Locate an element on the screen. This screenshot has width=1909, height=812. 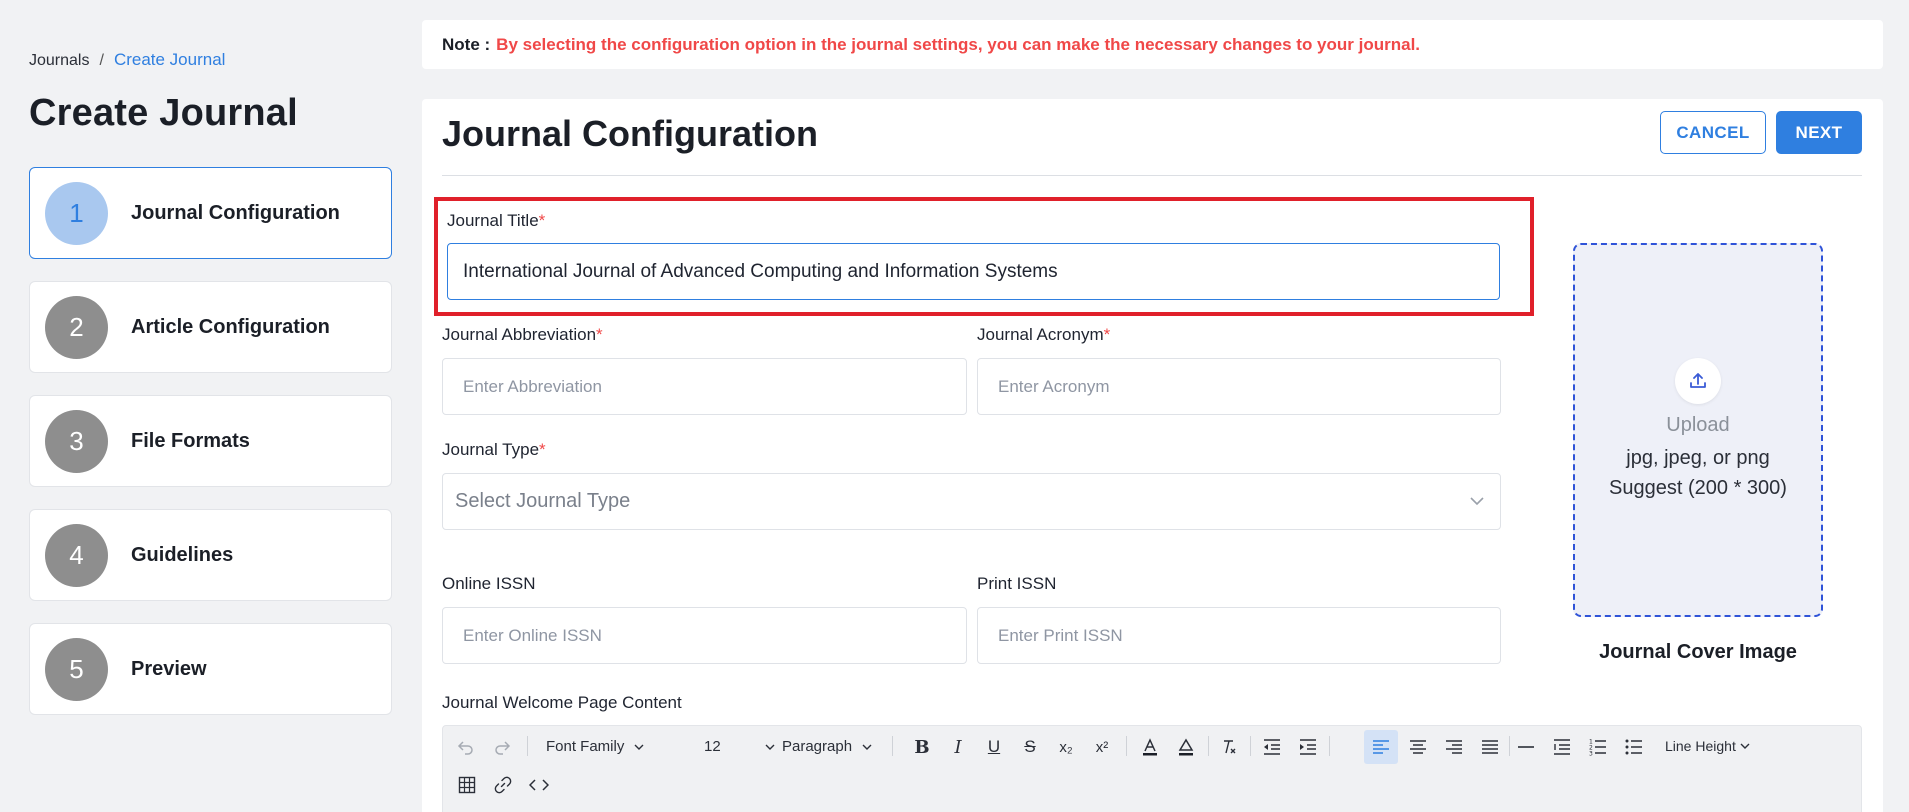
print-issn-label: Print ISSN is located at coordinates (1017, 583).